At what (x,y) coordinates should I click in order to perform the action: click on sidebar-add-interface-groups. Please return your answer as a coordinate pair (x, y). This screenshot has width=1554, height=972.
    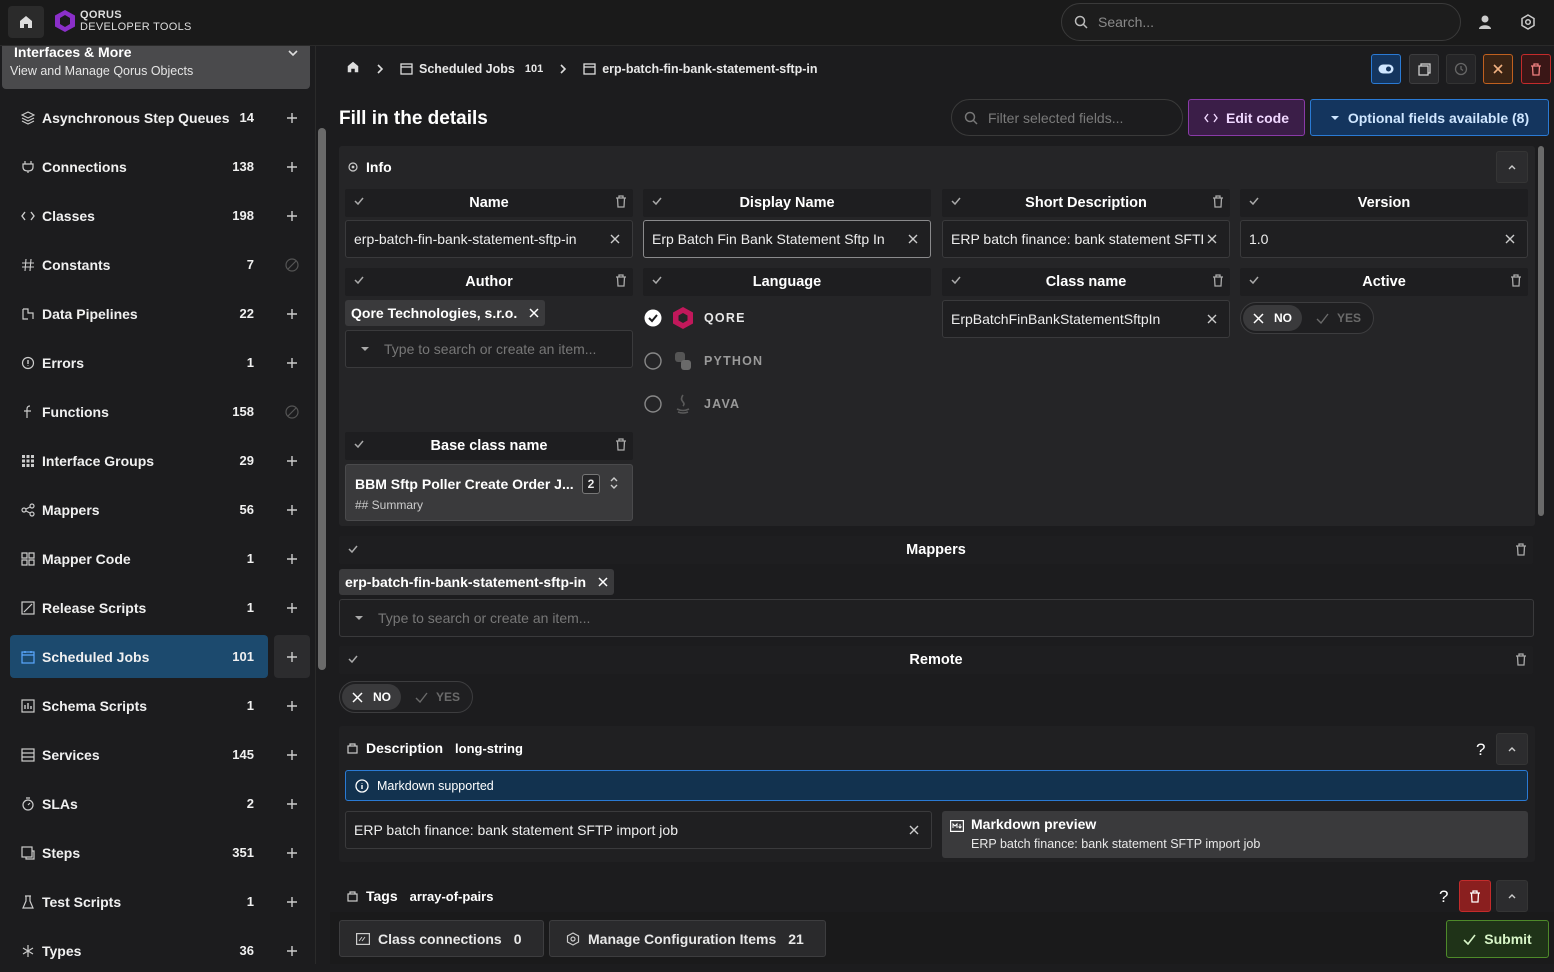
    Looking at the image, I should click on (292, 460).